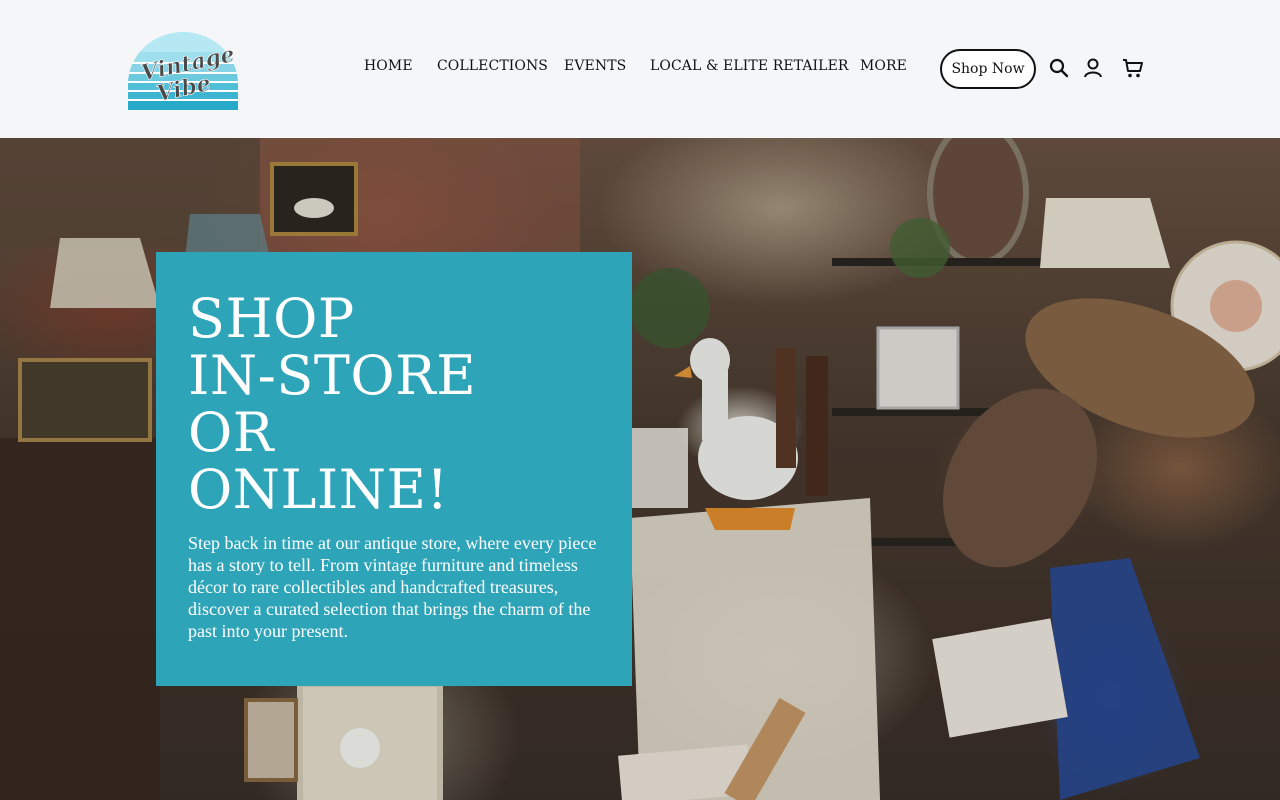 Image resolution: width=1280 pixels, height=800 pixels. I want to click on hero-title: SHOP IN-STORE OR ONLINE!, so click(394, 404).